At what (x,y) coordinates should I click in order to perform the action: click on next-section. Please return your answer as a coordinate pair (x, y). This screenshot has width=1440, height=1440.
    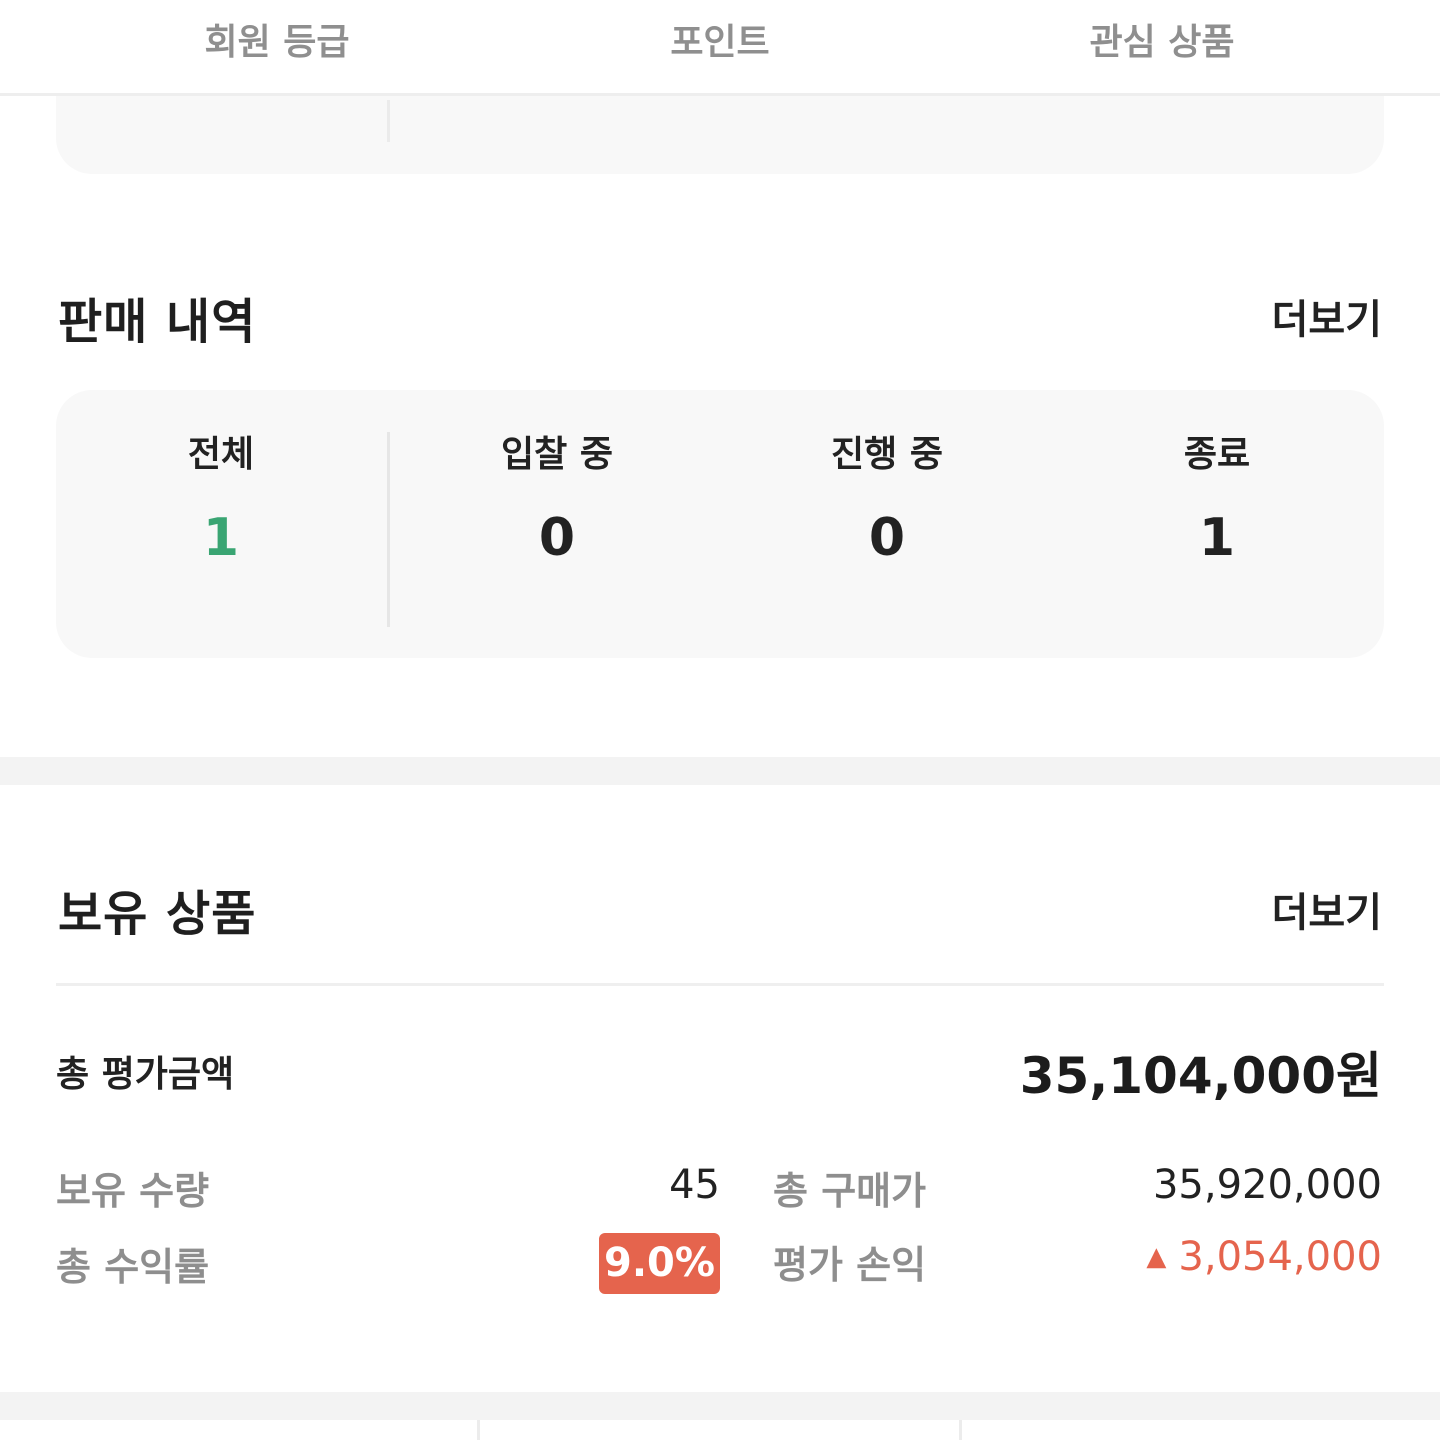
    Looking at the image, I should click on (720, 1430).